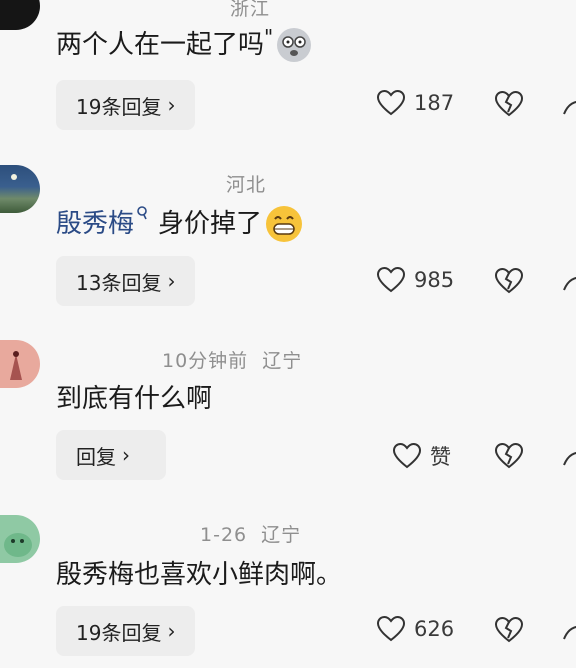 The image size is (576, 668). What do you see at coordinates (246, 185) in the screenshot?
I see `comment-location: 河北` at bounding box center [246, 185].